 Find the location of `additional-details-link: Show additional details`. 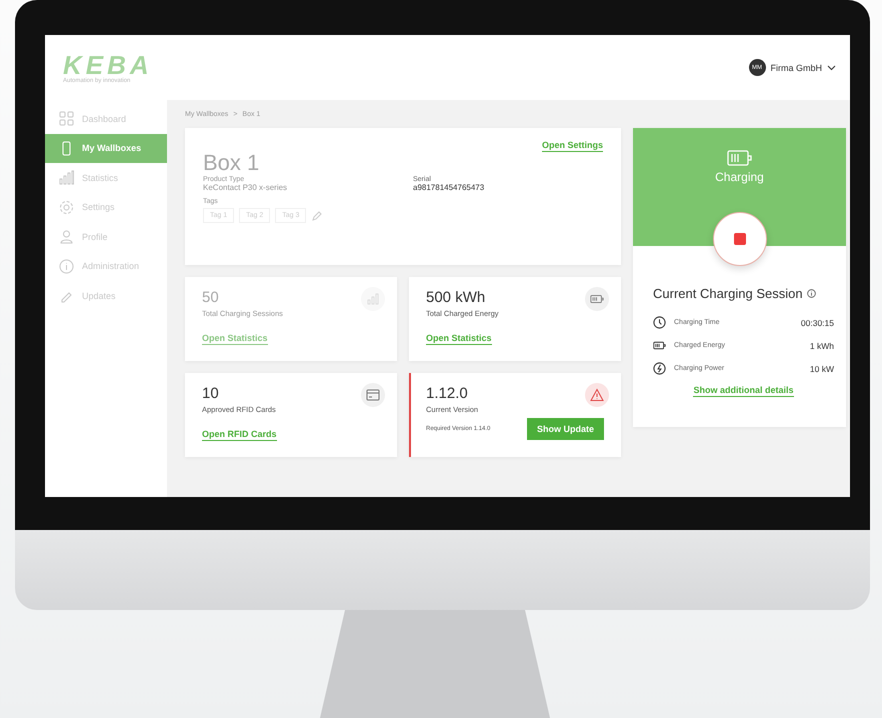

additional-details-link: Show additional details is located at coordinates (743, 391).